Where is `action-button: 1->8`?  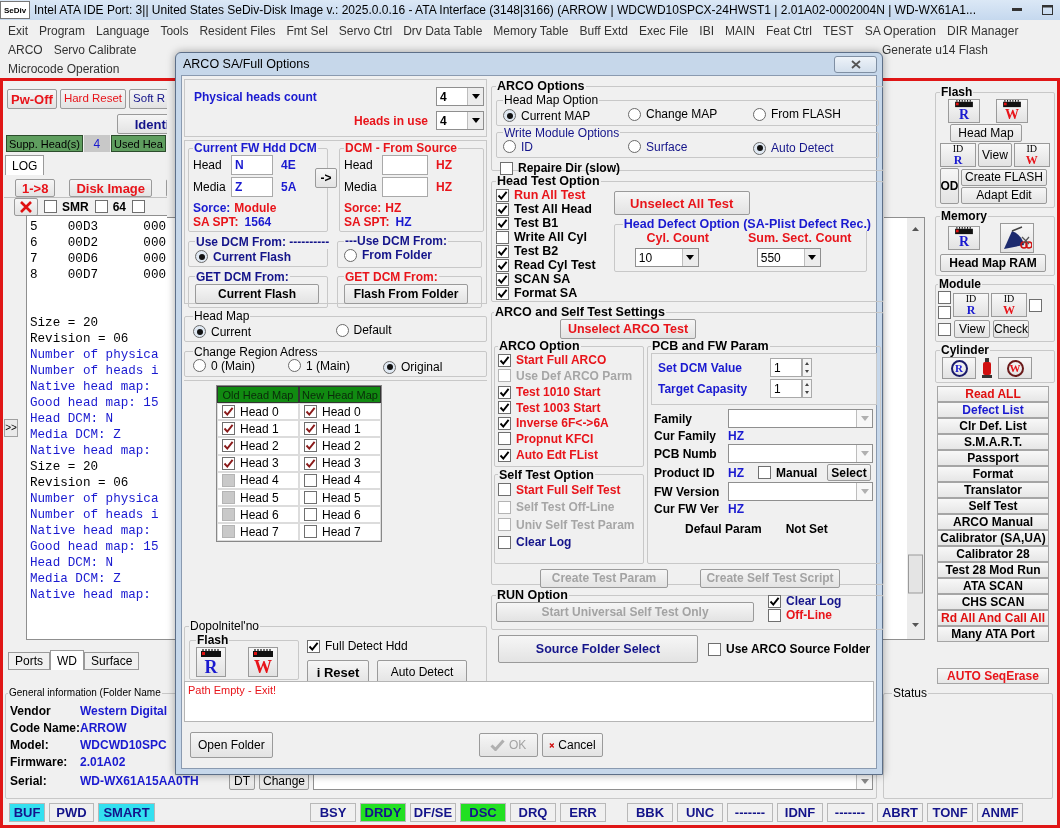
action-button: 1->8 is located at coordinates (35, 188).